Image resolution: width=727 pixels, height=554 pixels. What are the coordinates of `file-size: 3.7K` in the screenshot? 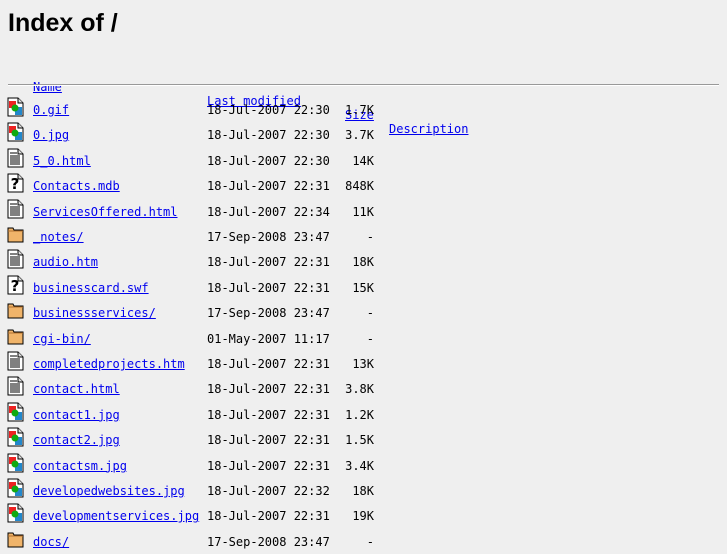 It's located at (359, 135).